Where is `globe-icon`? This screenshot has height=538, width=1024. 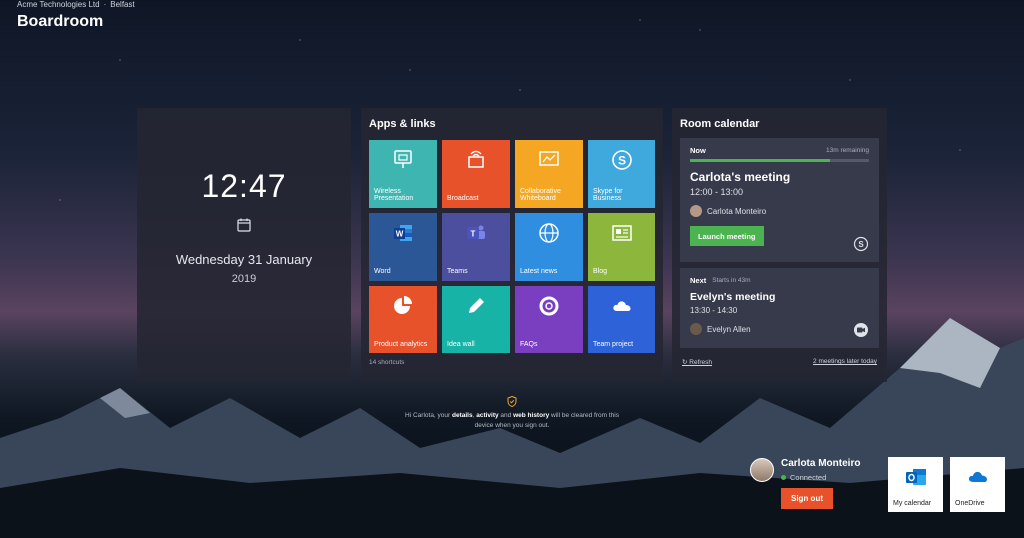 globe-icon is located at coordinates (549, 233).